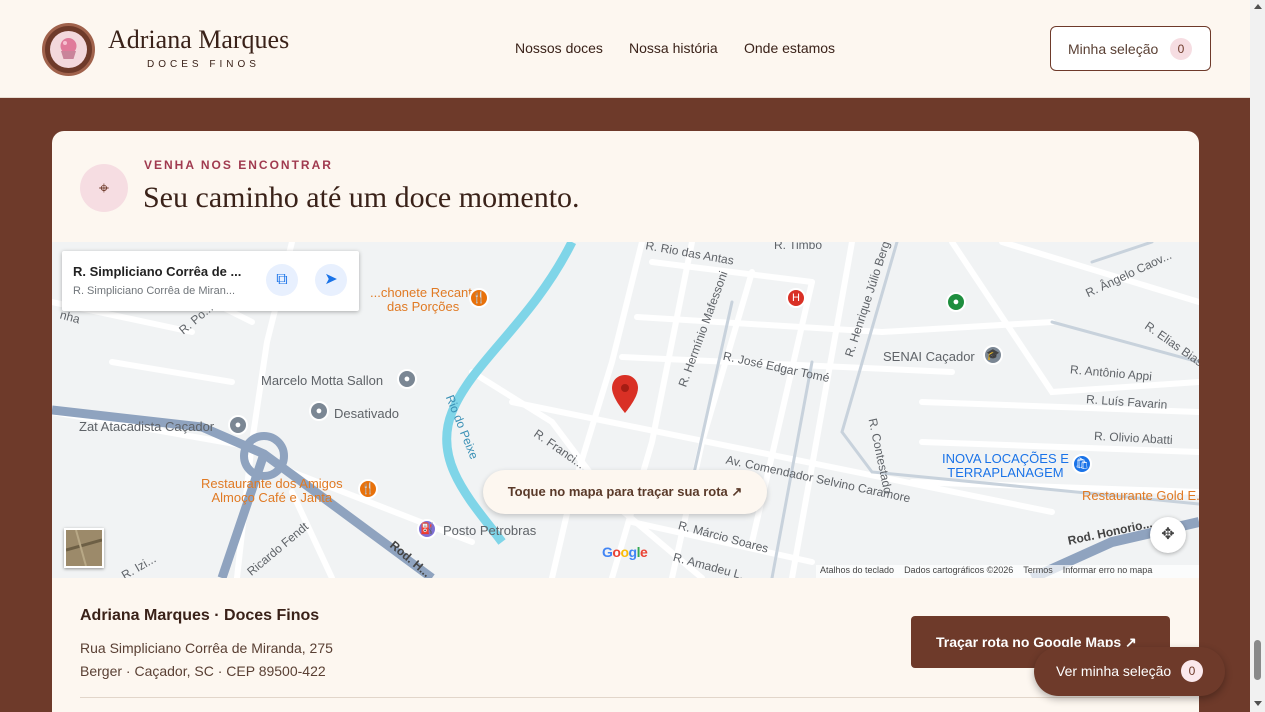 Image resolution: width=1265 pixels, height=712 pixels. Describe the element at coordinates (146, 426) in the screenshot. I see `poi-zat: Zat Atacadista Caçador` at that location.